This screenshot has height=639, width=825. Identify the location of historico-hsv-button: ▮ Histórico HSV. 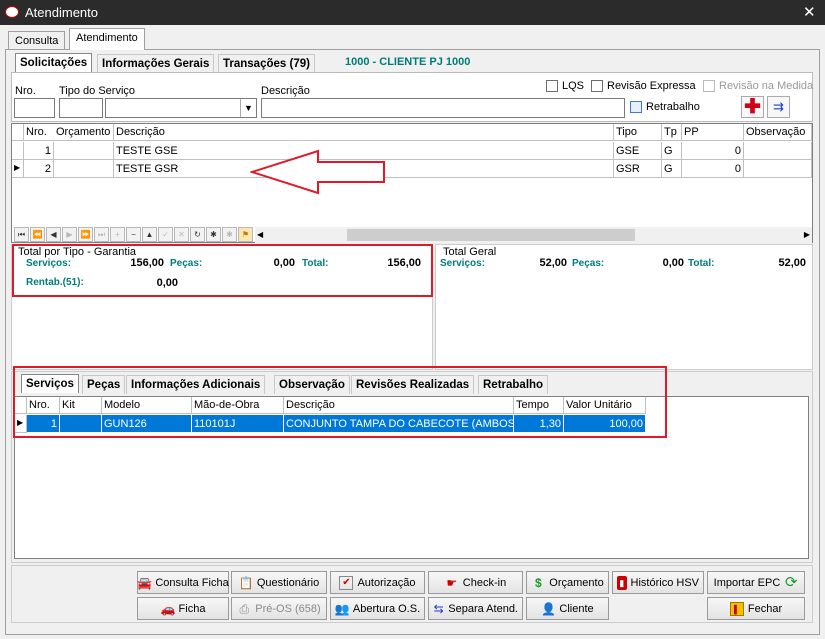
(658, 582).